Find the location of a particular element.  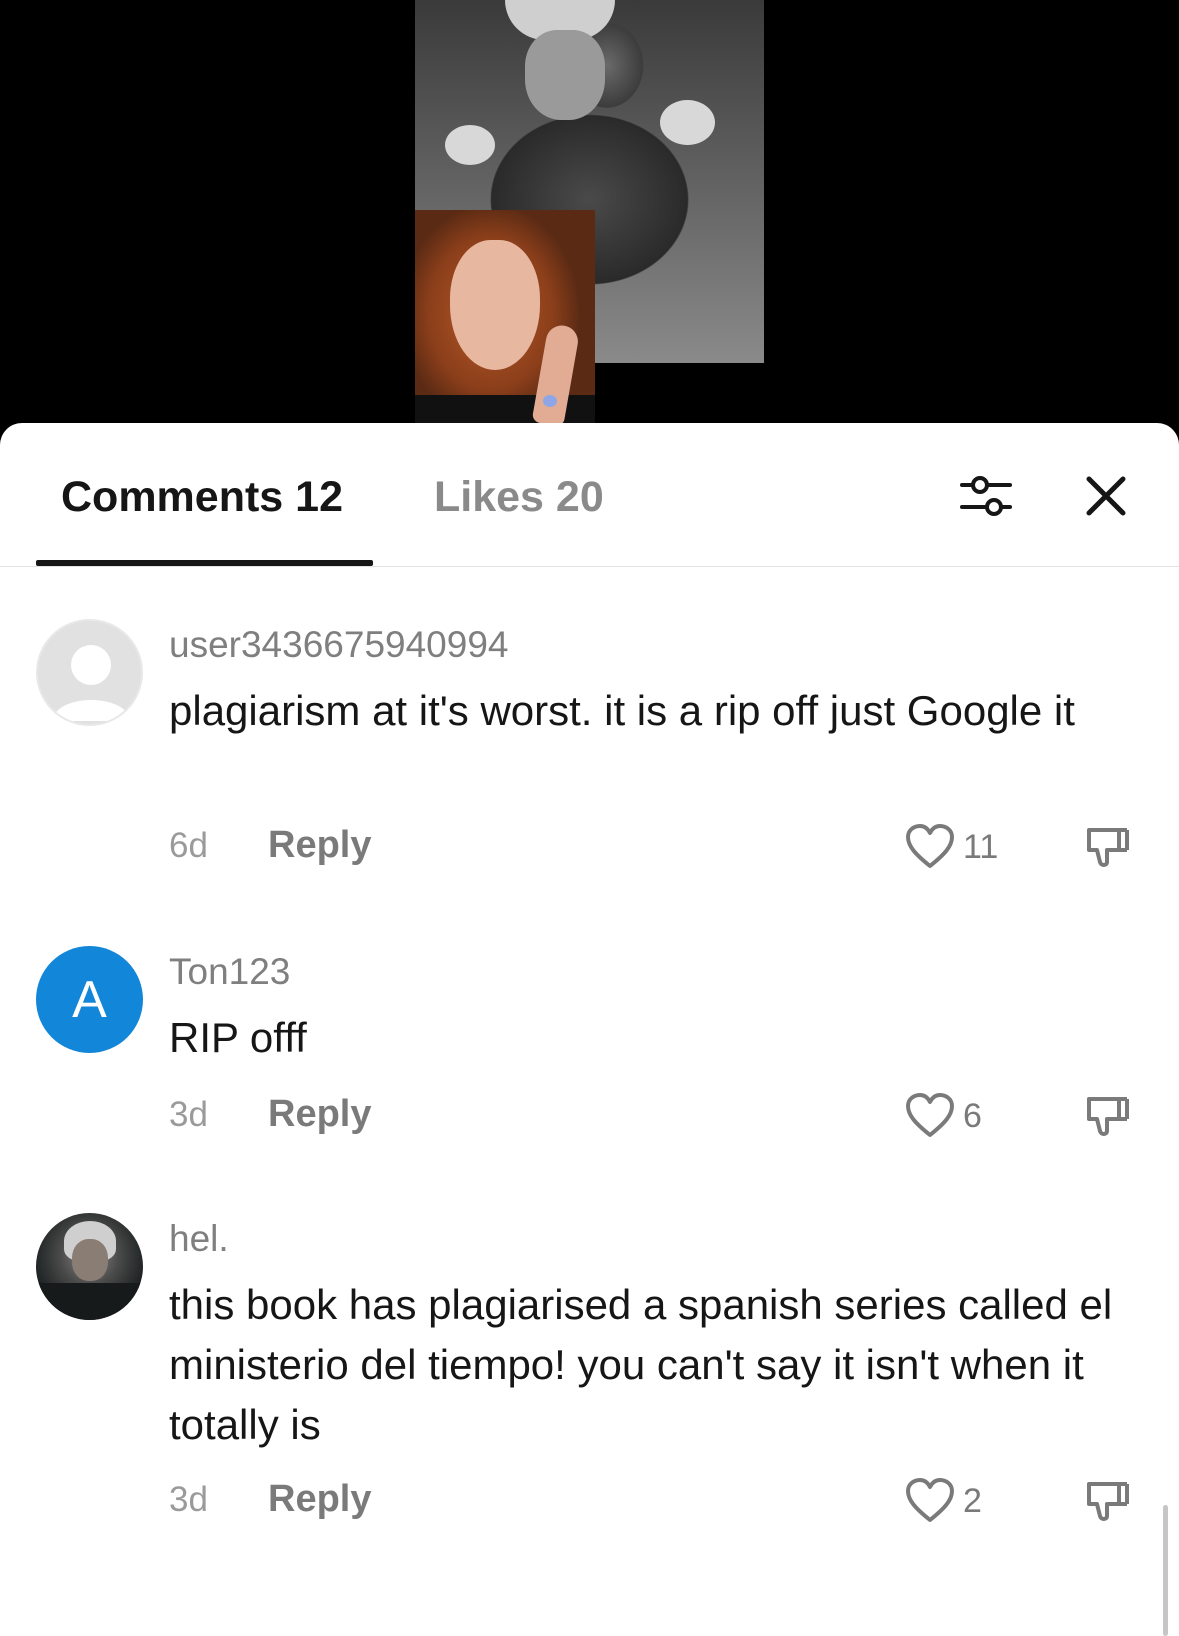

comment-username: hel. is located at coordinates (199, 1239).